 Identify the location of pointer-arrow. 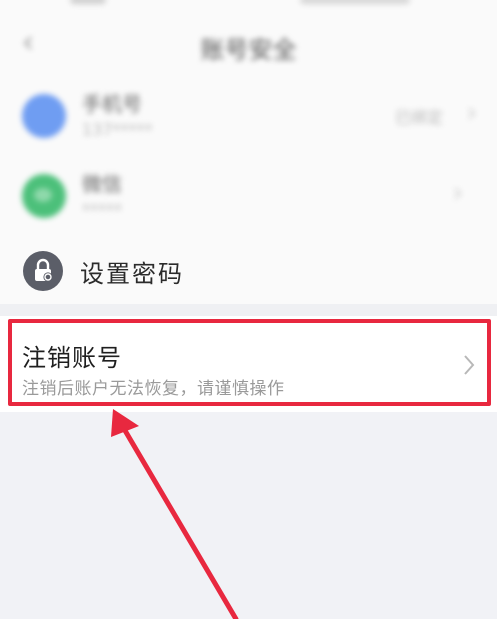
(175, 514).